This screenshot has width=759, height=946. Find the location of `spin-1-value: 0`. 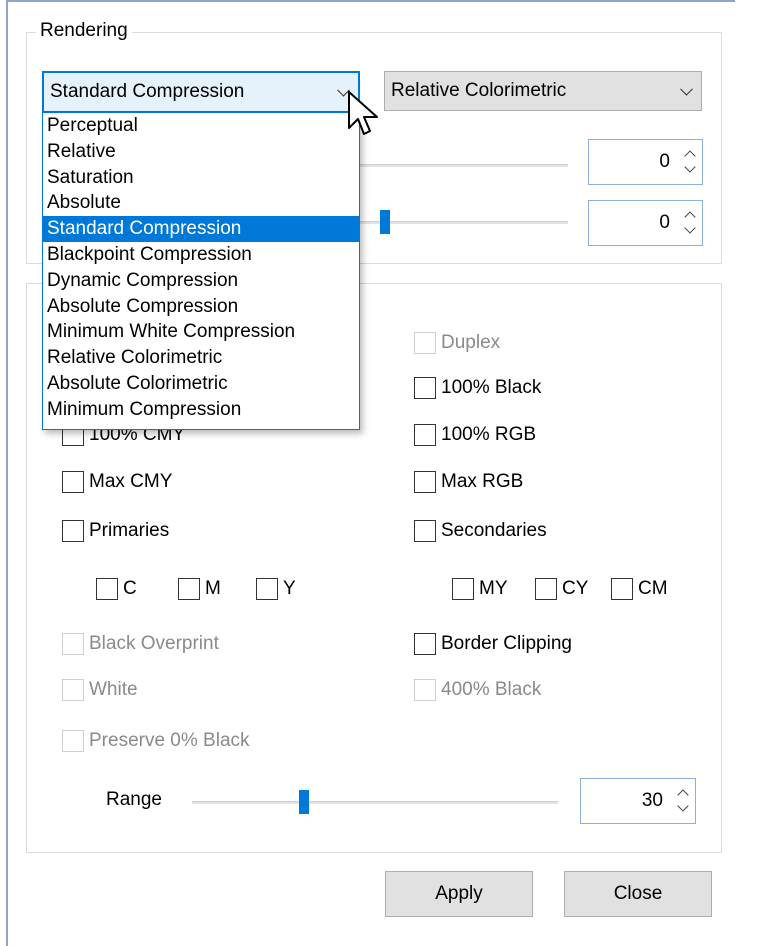

spin-1-value: 0 is located at coordinates (664, 161).